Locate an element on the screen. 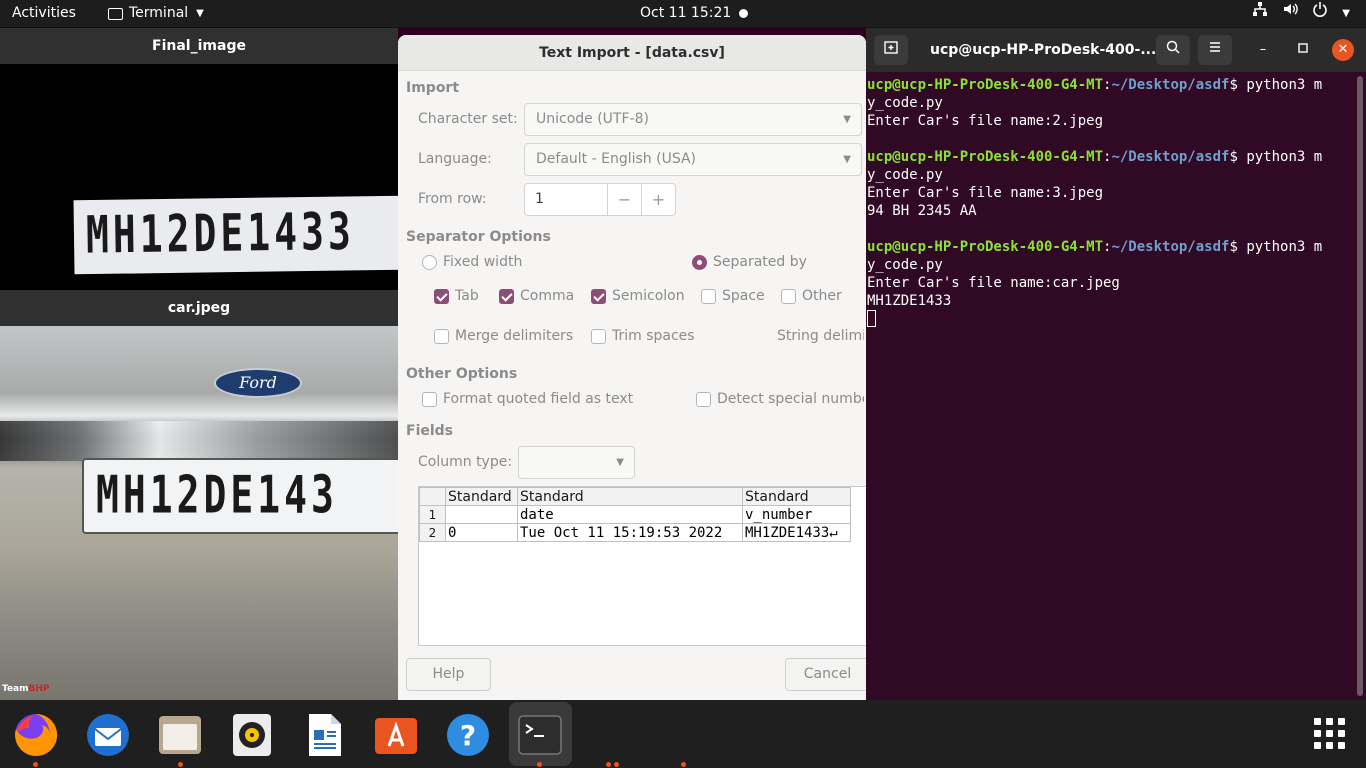  power-icon is located at coordinates (1320, 13).